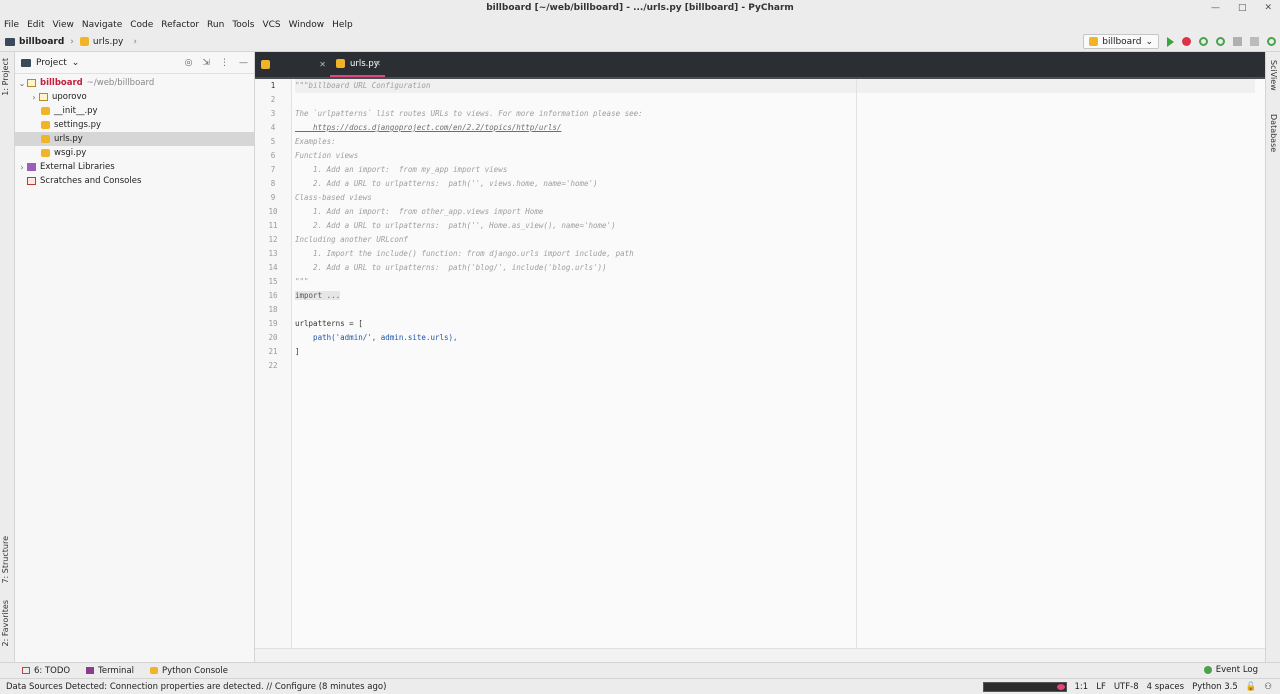 This screenshot has height=694, width=1280. What do you see at coordinates (243, 25) in the screenshot?
I see `menu-tools: Tools` at bounding box center [243, 25].